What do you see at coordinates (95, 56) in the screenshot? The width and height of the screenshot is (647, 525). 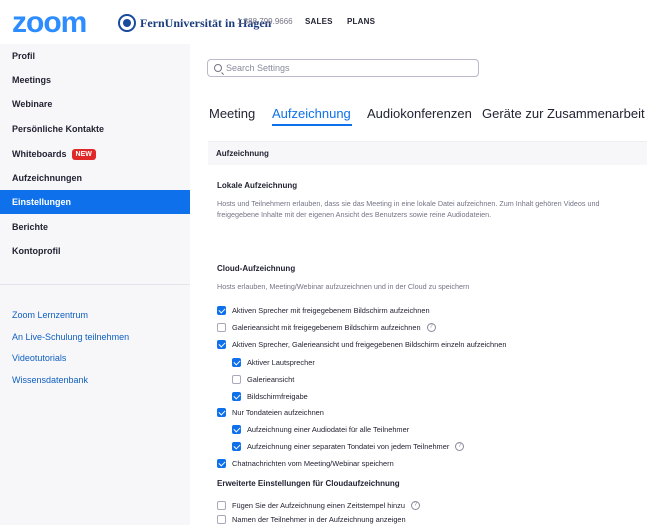 I see `sidebar-item-profil: Profil` at bounding box center [95, 56].